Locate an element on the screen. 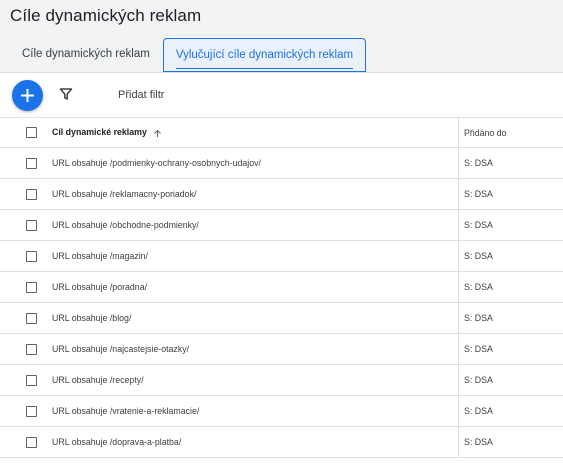 The image size is (563, 475). add-button is located at coordinates (27, 95).